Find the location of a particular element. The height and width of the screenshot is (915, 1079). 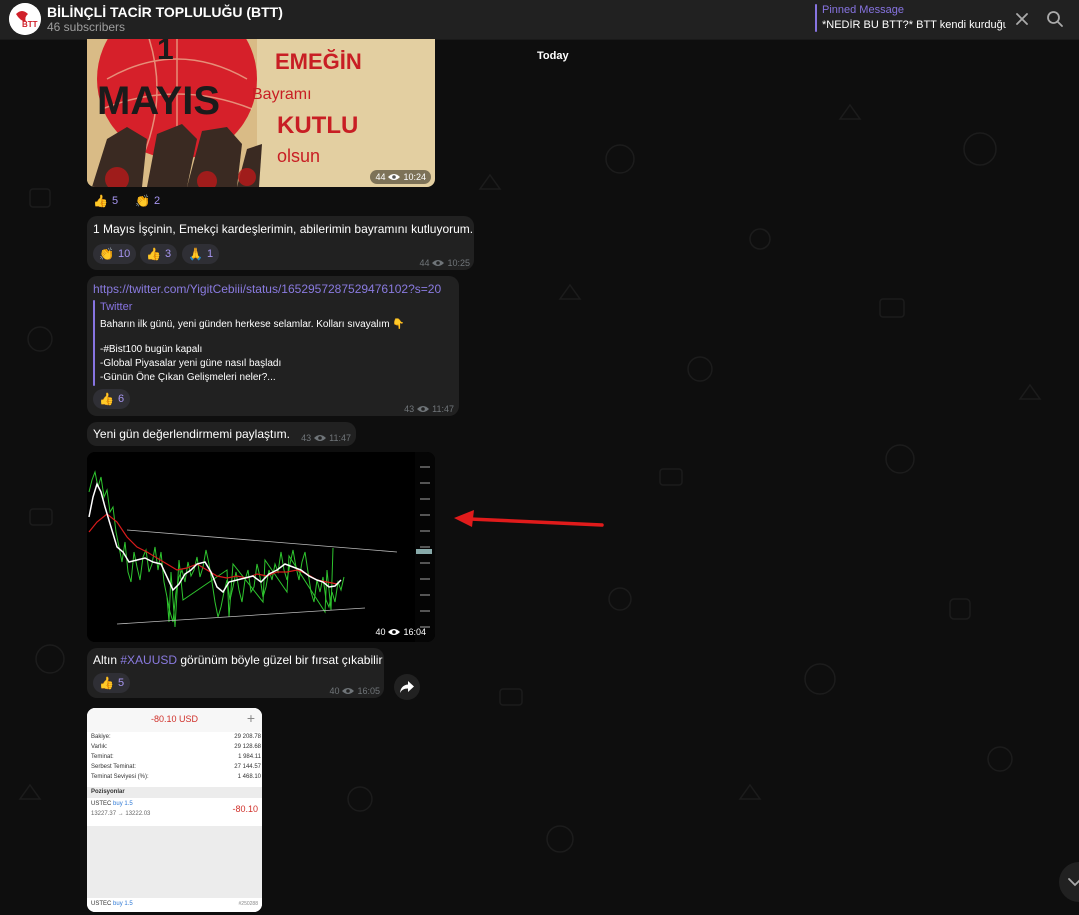

position-row: USTEC buy 1.5 13227.37 → 13222.03 -80.10 is located at coordinates (174, 812).